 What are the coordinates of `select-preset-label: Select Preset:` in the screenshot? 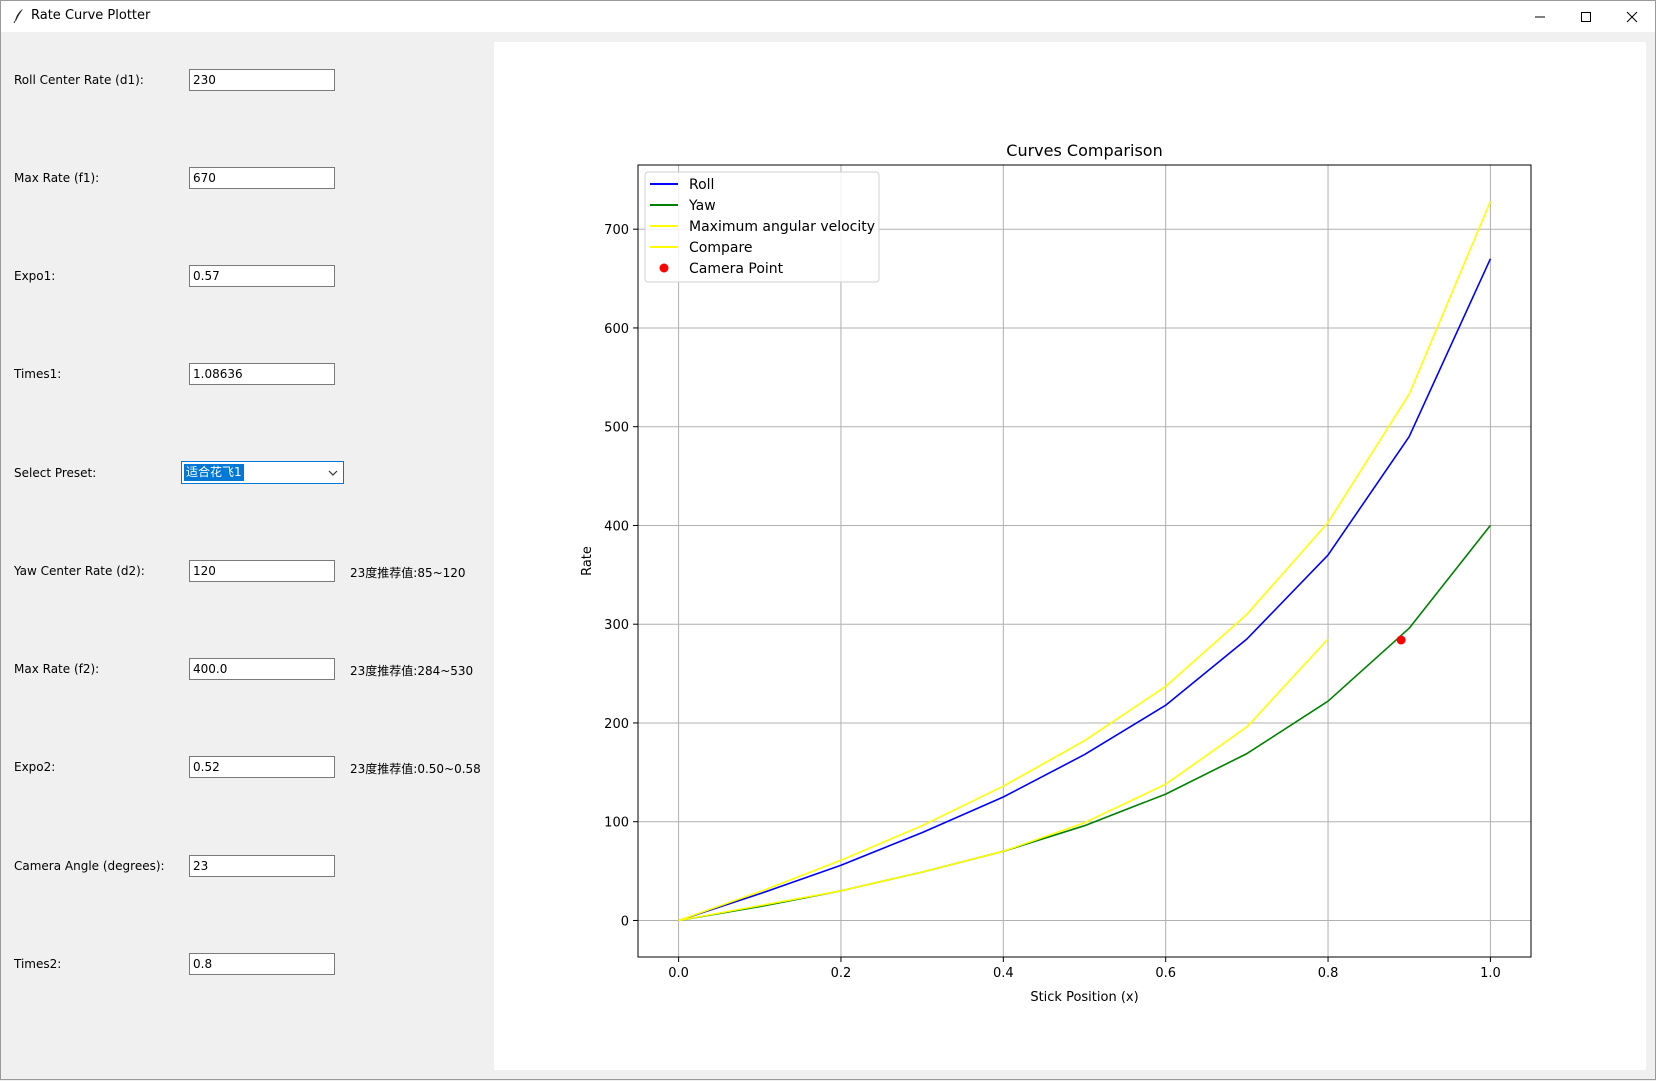 It's located at (55, 473).